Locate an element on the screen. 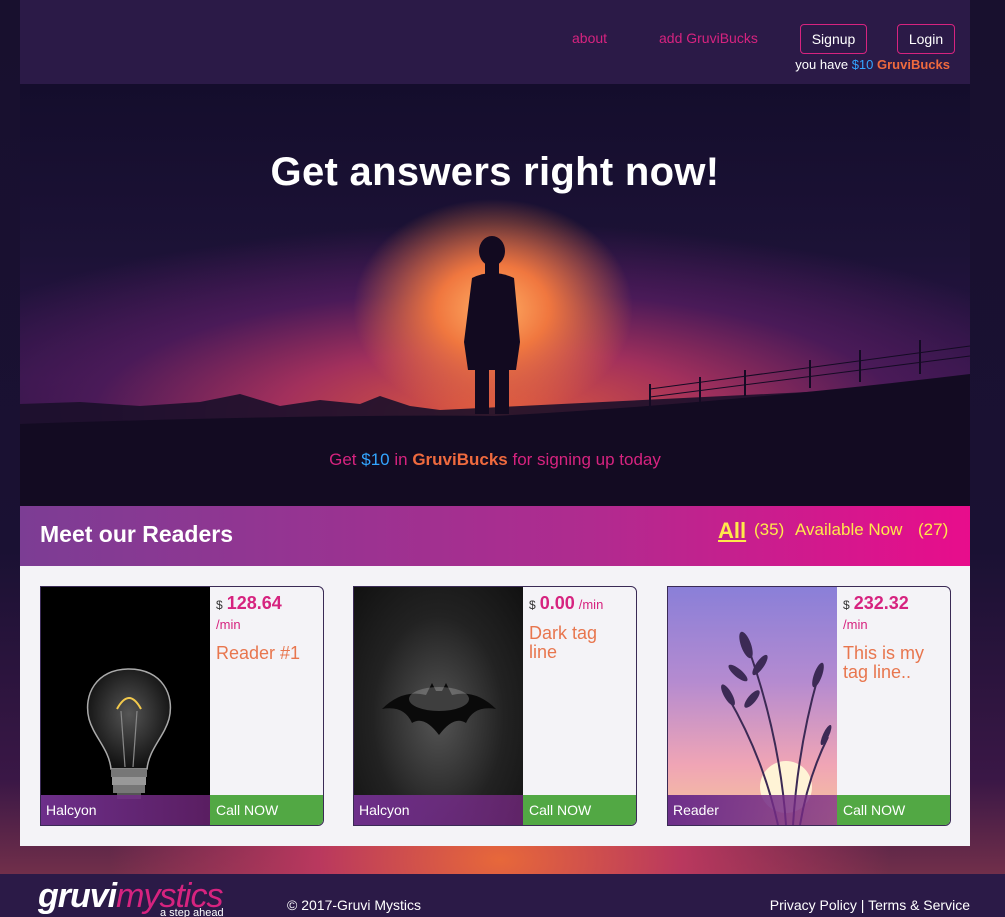 The height and width of the screenshot is (917, 1005). privacy-policy-link: Privacy Policy is located at coordinates (813, 905).